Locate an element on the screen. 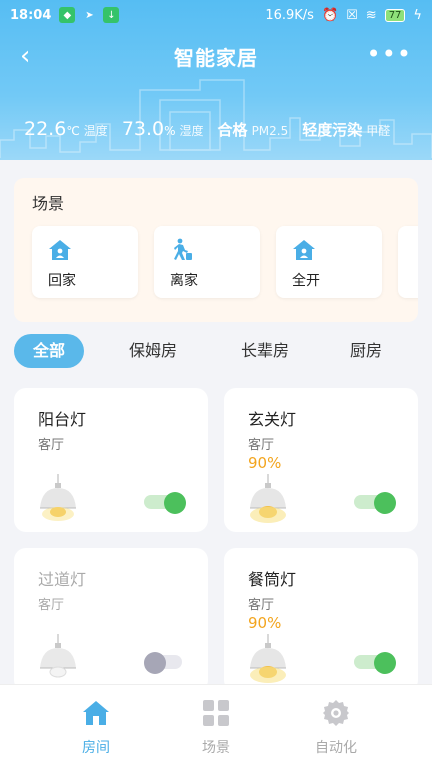  nav-automation: 自动化 is located at coordinates (336, 726).